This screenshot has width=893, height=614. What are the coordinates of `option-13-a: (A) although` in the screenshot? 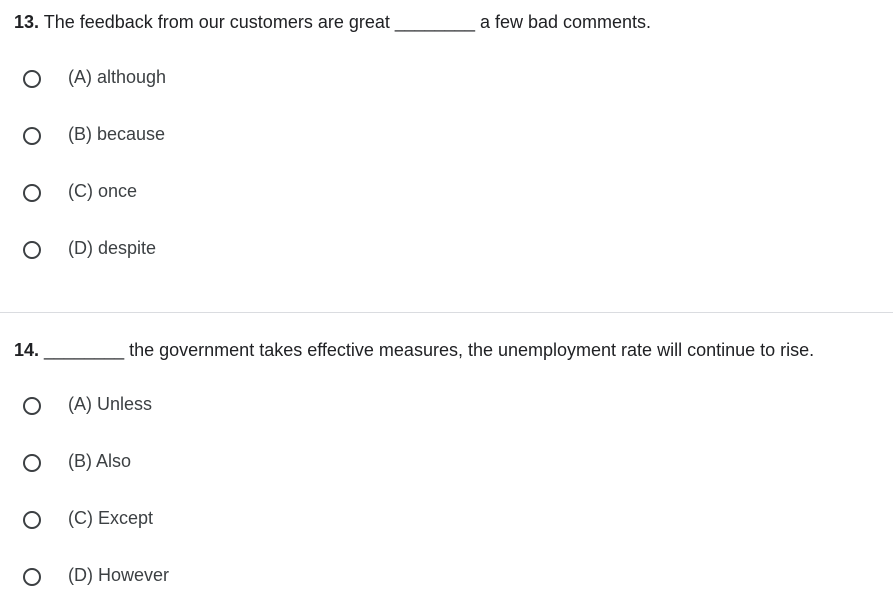 It's located at (210, 79).